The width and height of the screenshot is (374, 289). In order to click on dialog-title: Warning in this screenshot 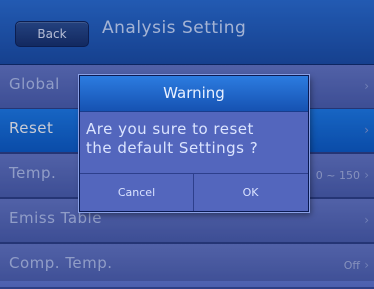, I will do `click(194, 94)`.